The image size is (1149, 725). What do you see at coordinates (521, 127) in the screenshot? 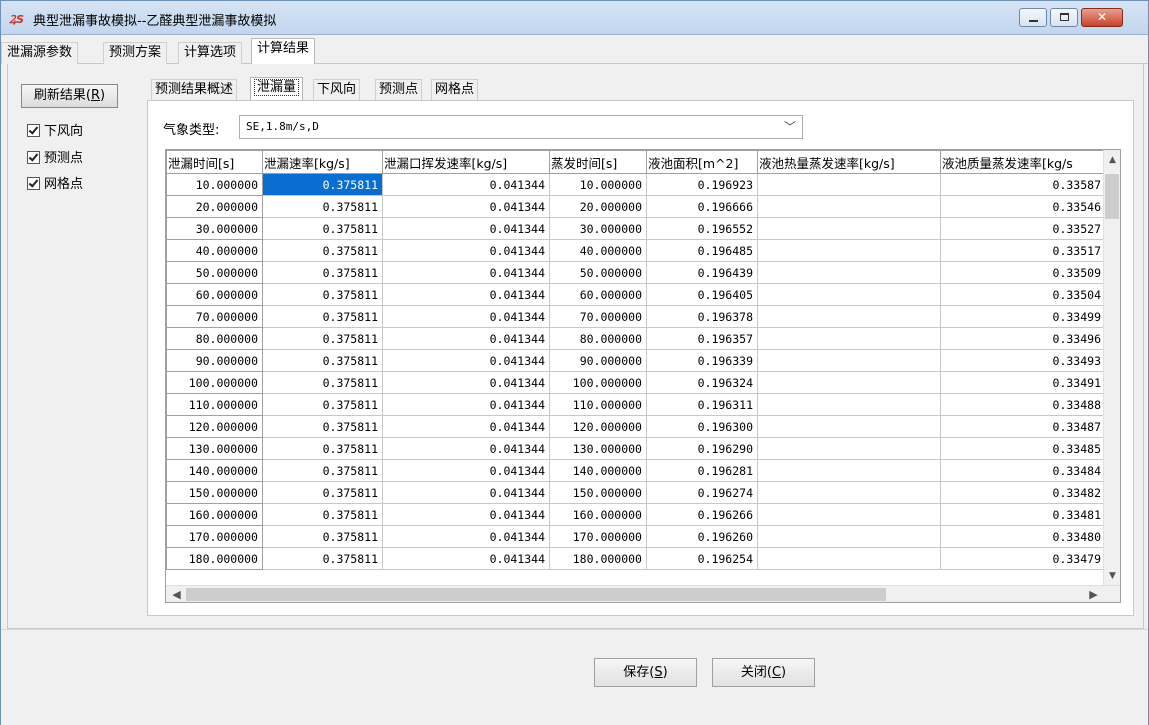
I see `weather-type-select: SE,1.8m/s,D ﹀` at bounding box center [521, 127].